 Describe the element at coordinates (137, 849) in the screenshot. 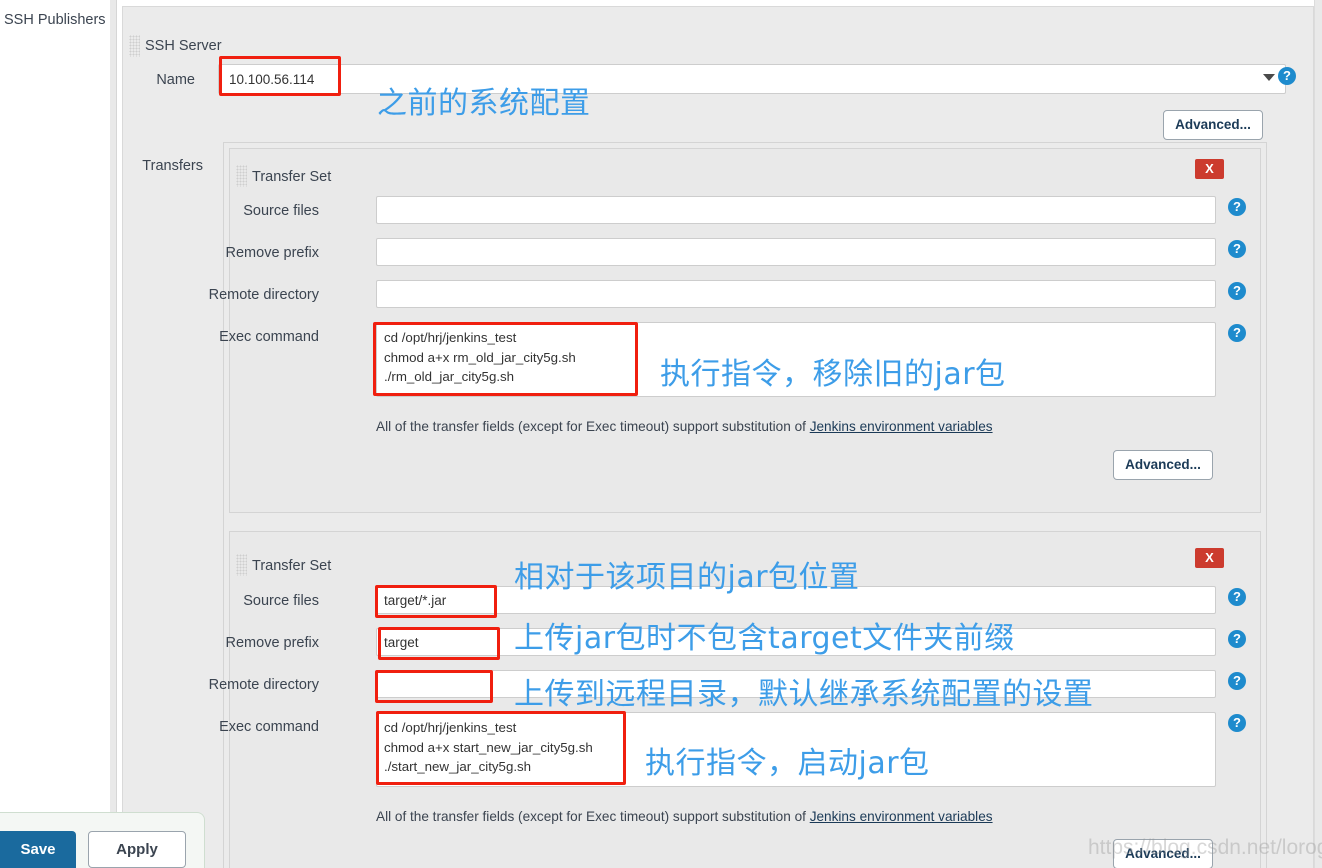

I see `apply-button: Apply` at that location.